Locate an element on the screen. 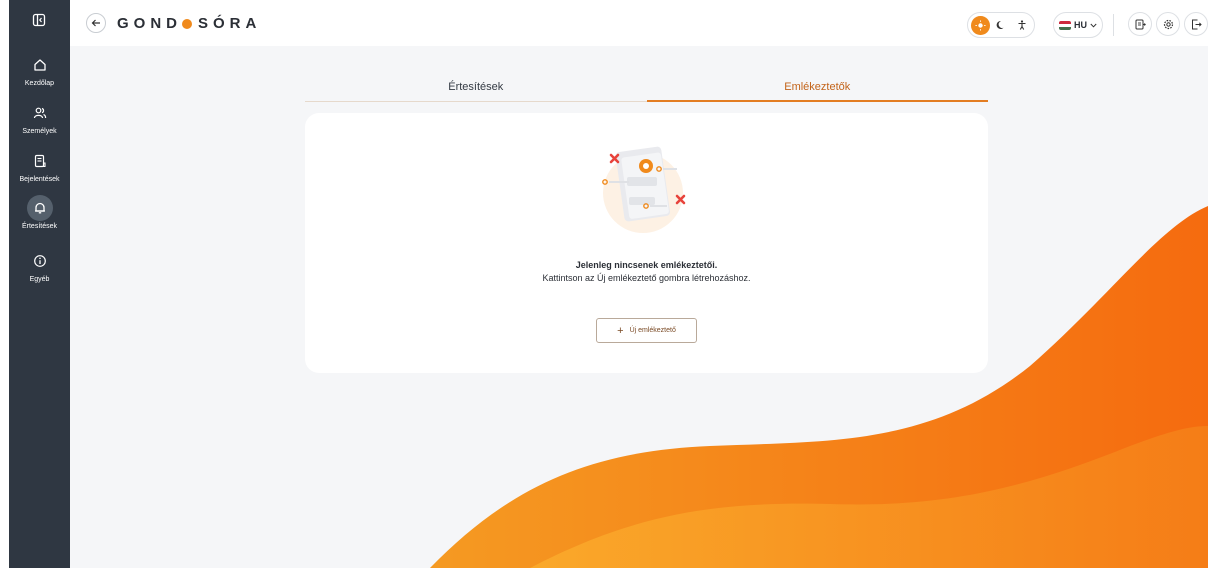  document-icon is located at coordinates (40, 161).